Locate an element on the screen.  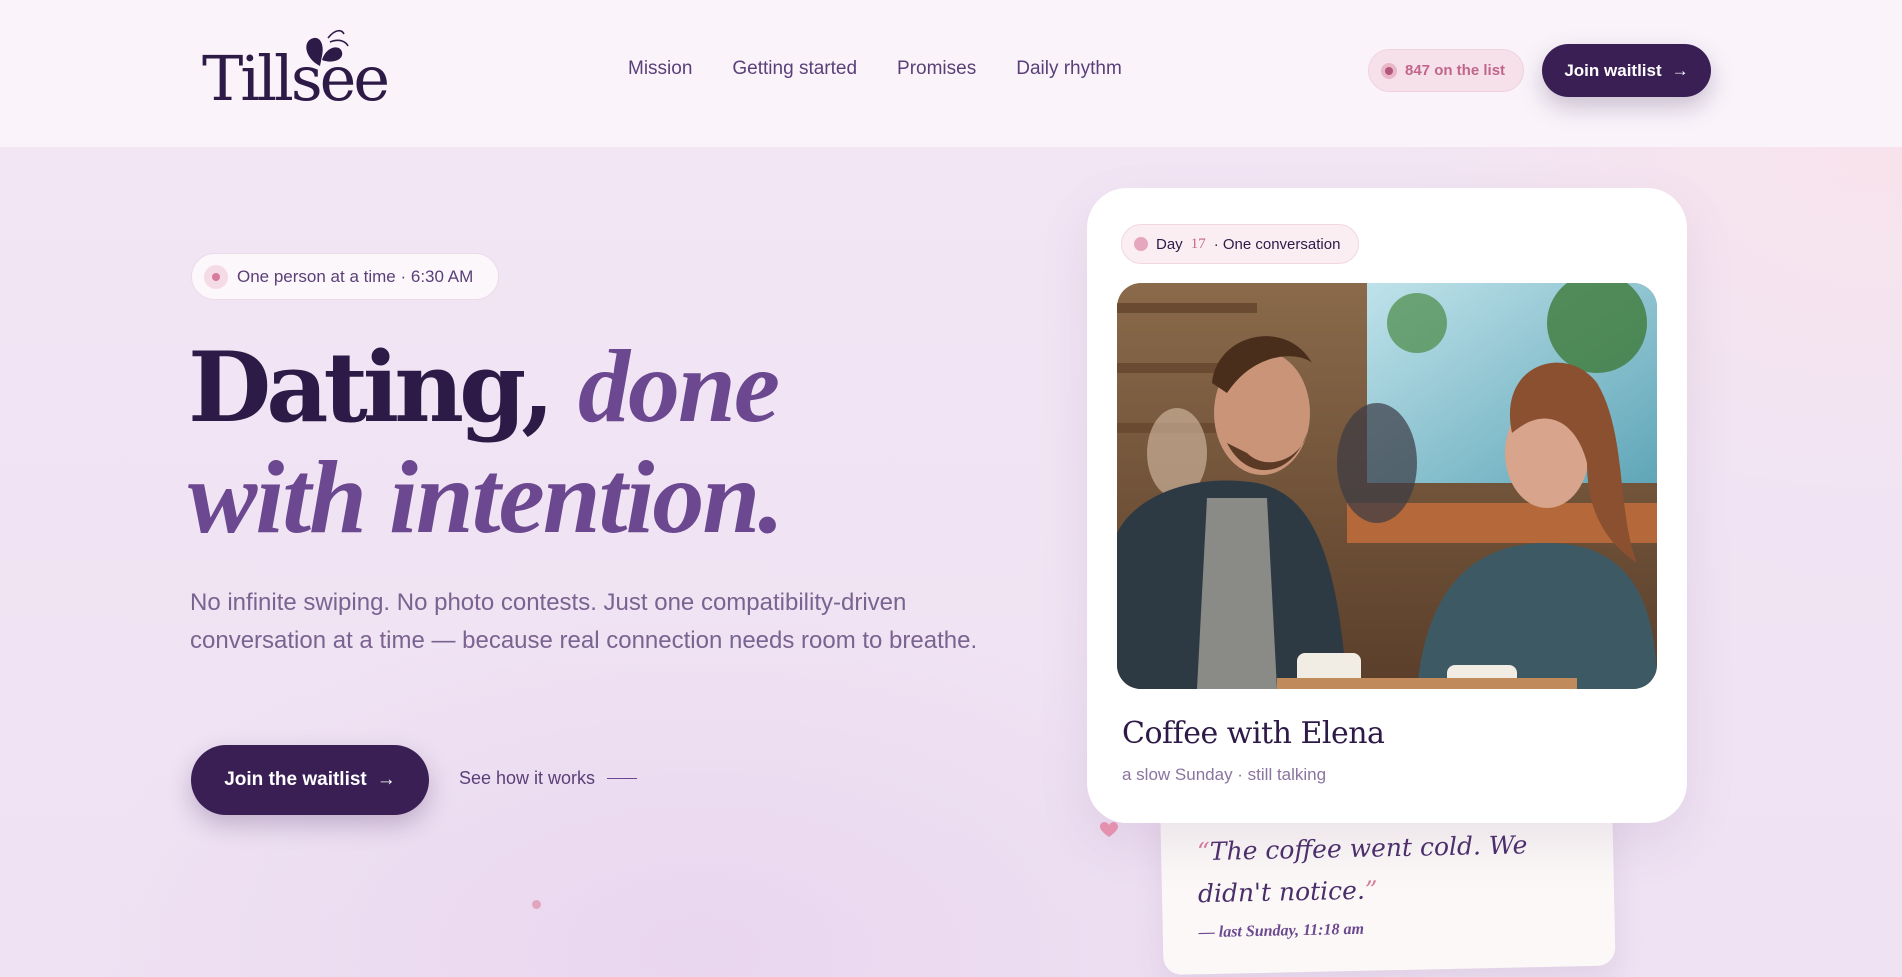
couple-photo is located at coordinates (1387, 486).